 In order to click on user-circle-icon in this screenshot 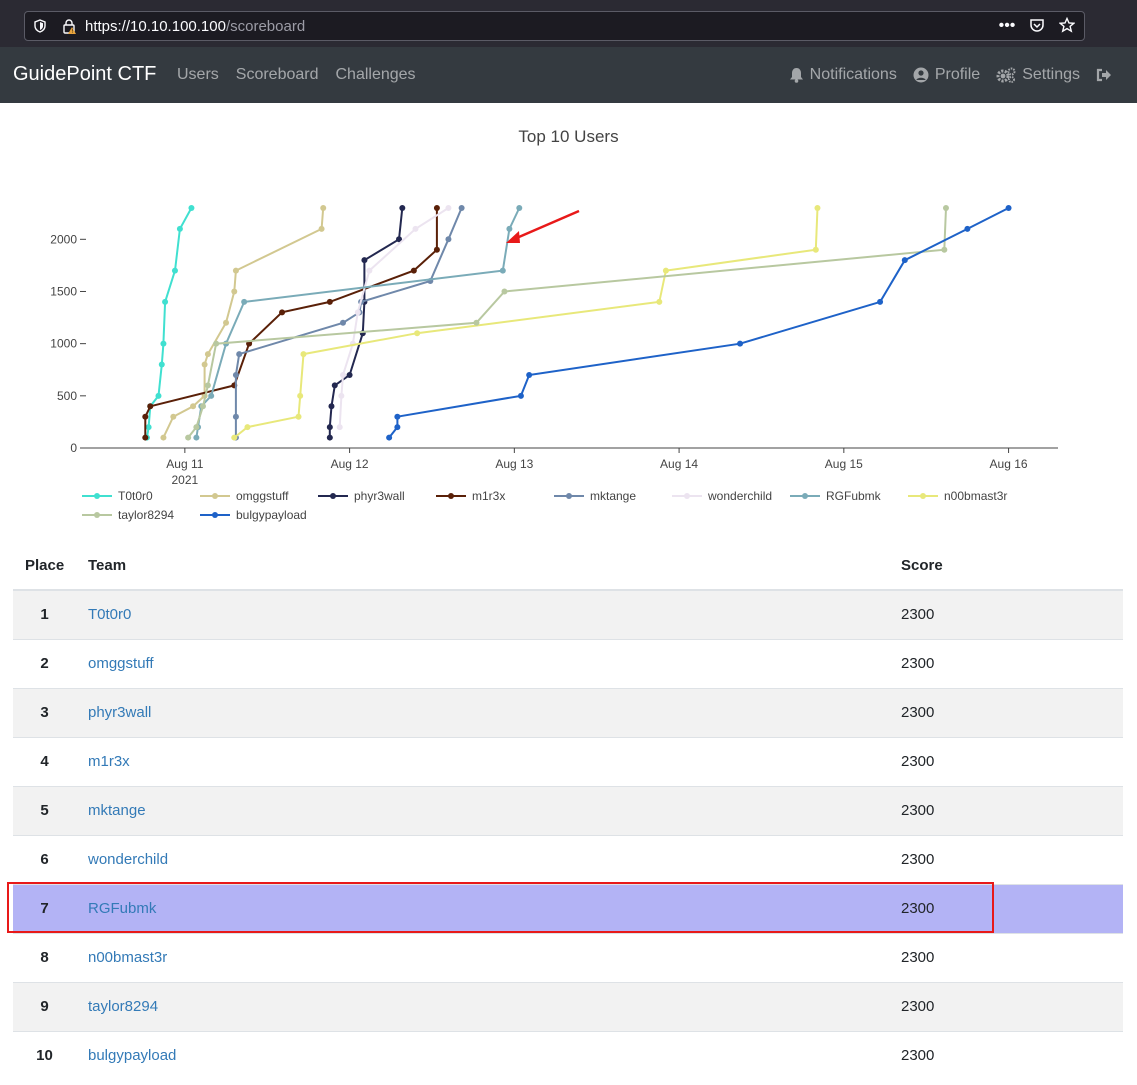, I will do `click(921, 75)`.